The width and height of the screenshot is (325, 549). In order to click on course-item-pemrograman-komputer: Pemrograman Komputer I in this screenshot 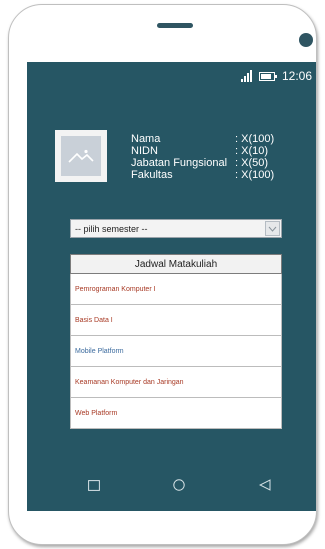, I will do `click(176, 289)`.